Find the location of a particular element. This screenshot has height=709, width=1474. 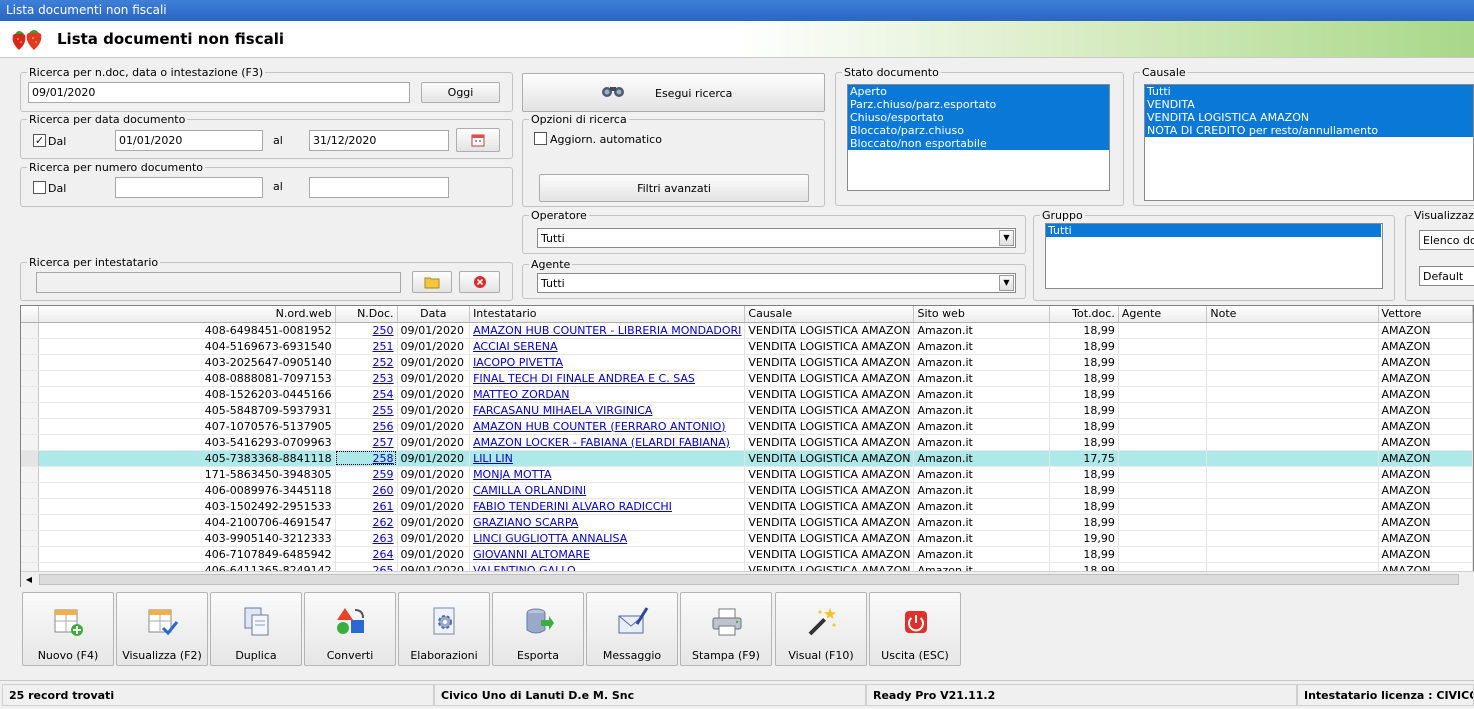

advanced-filters-button: Filtri avanzati is located at coordinates (674, 188).